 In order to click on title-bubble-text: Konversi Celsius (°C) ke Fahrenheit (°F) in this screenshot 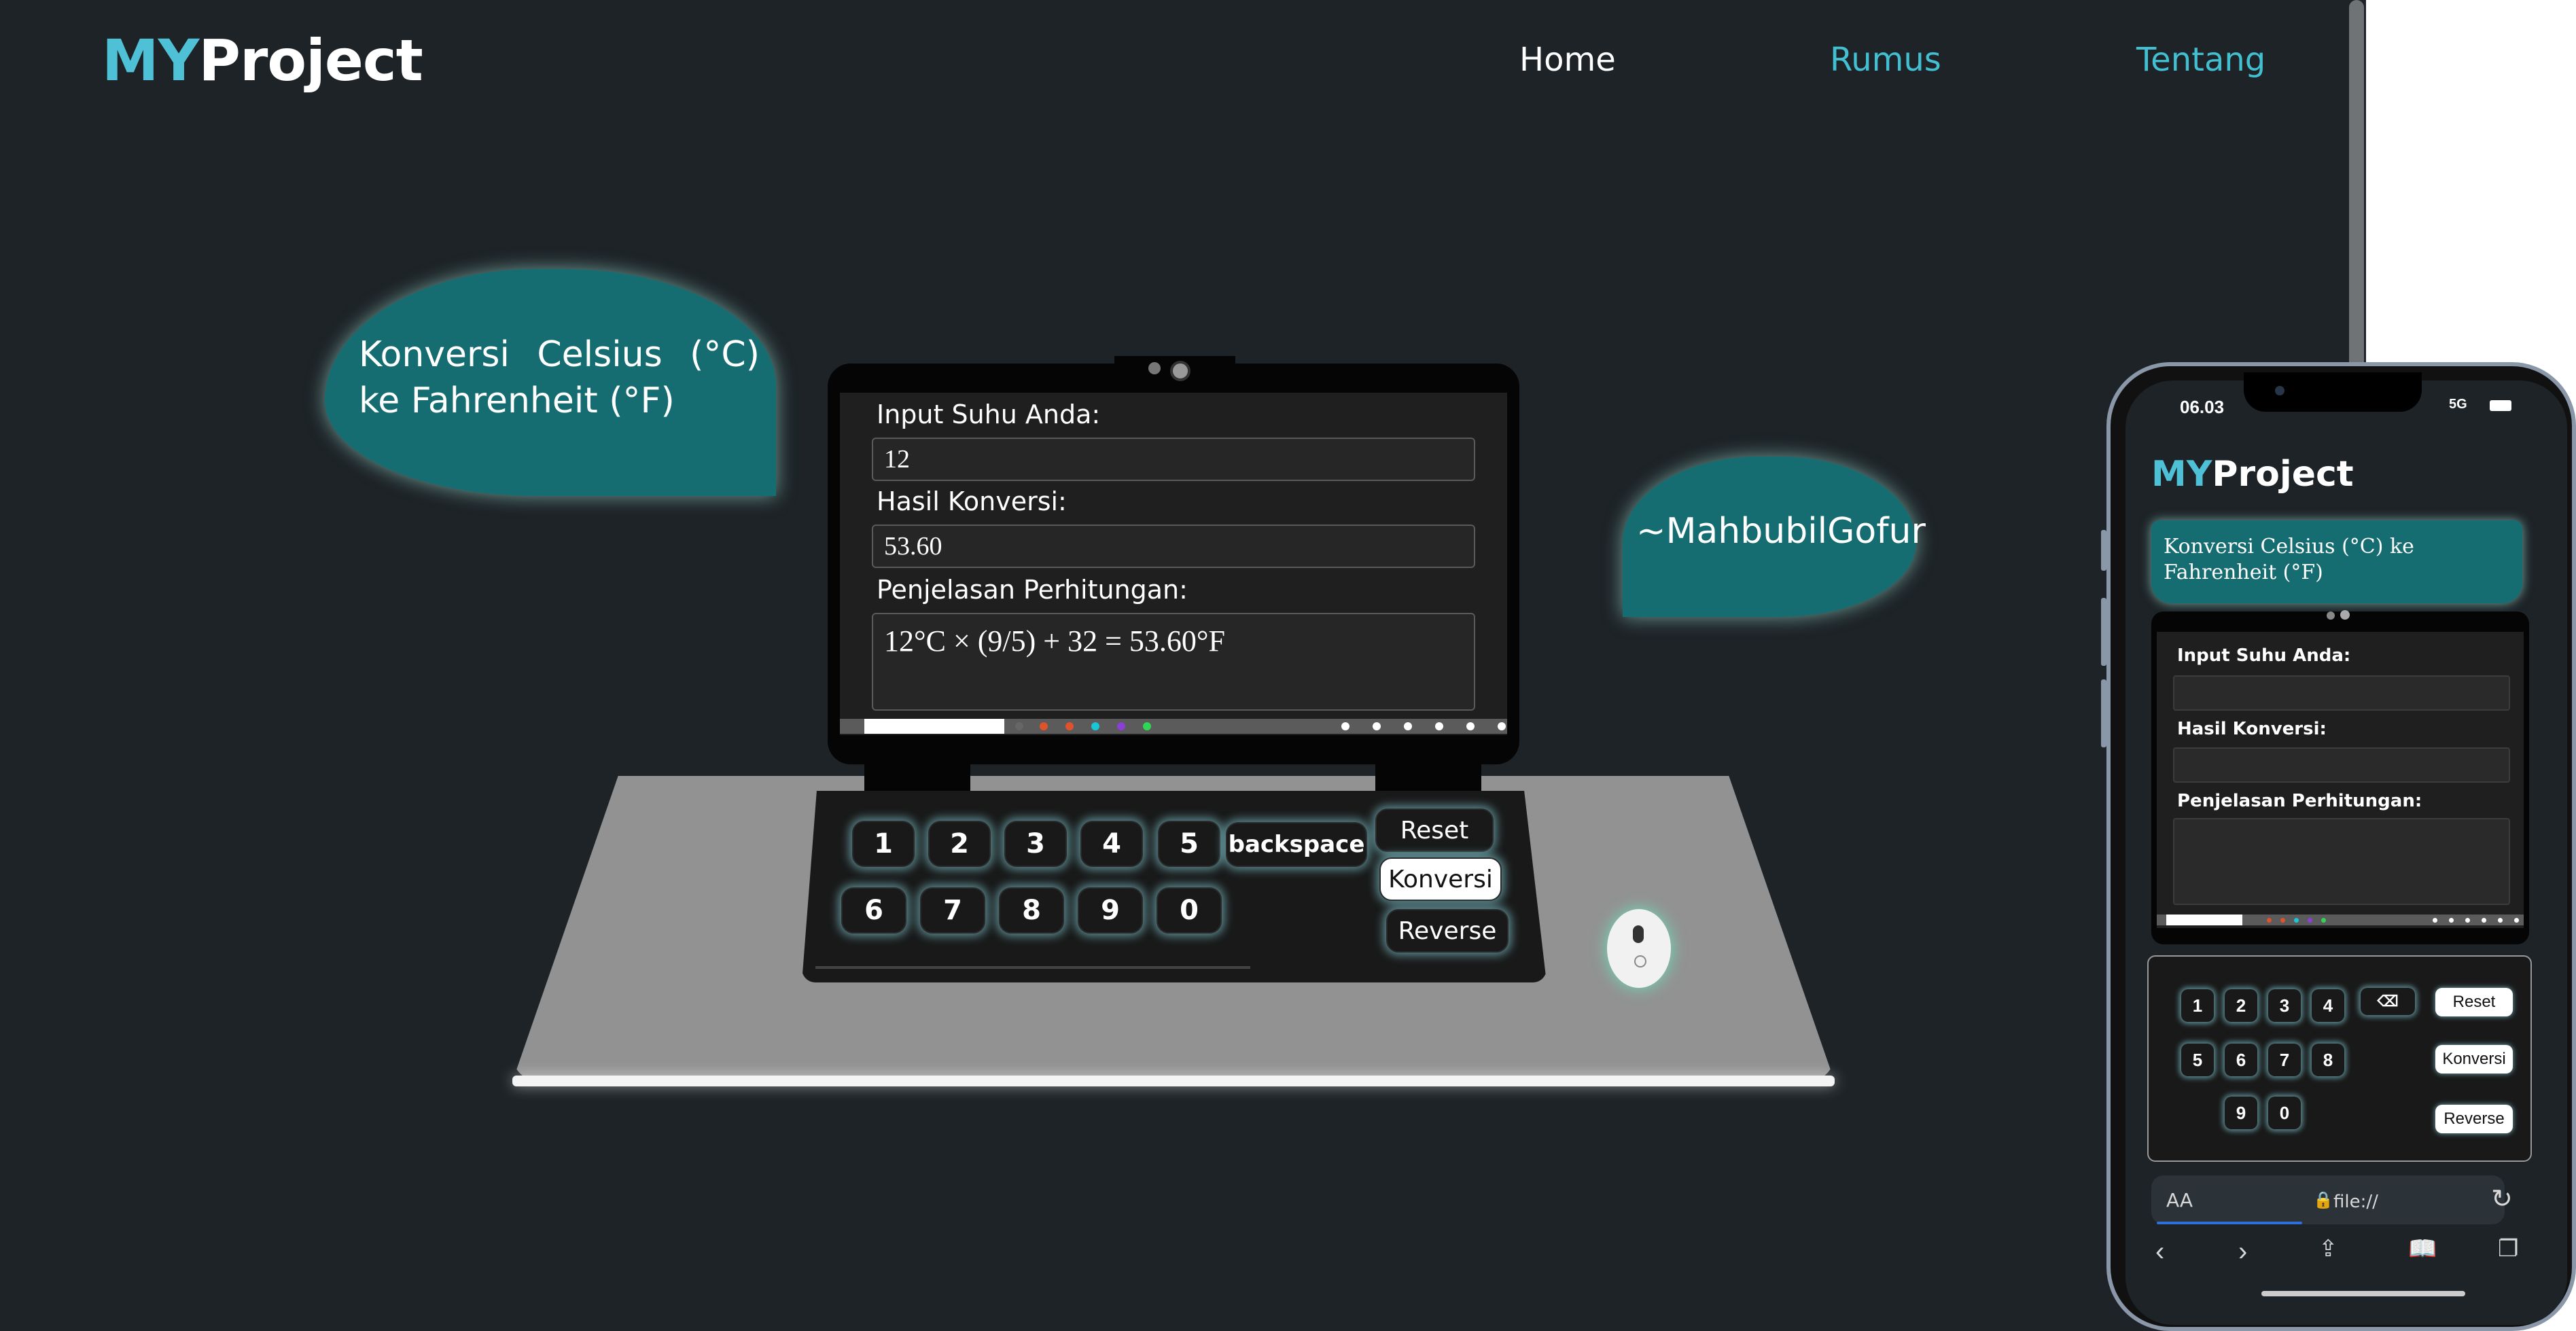, I will do `click(559, 377)`.